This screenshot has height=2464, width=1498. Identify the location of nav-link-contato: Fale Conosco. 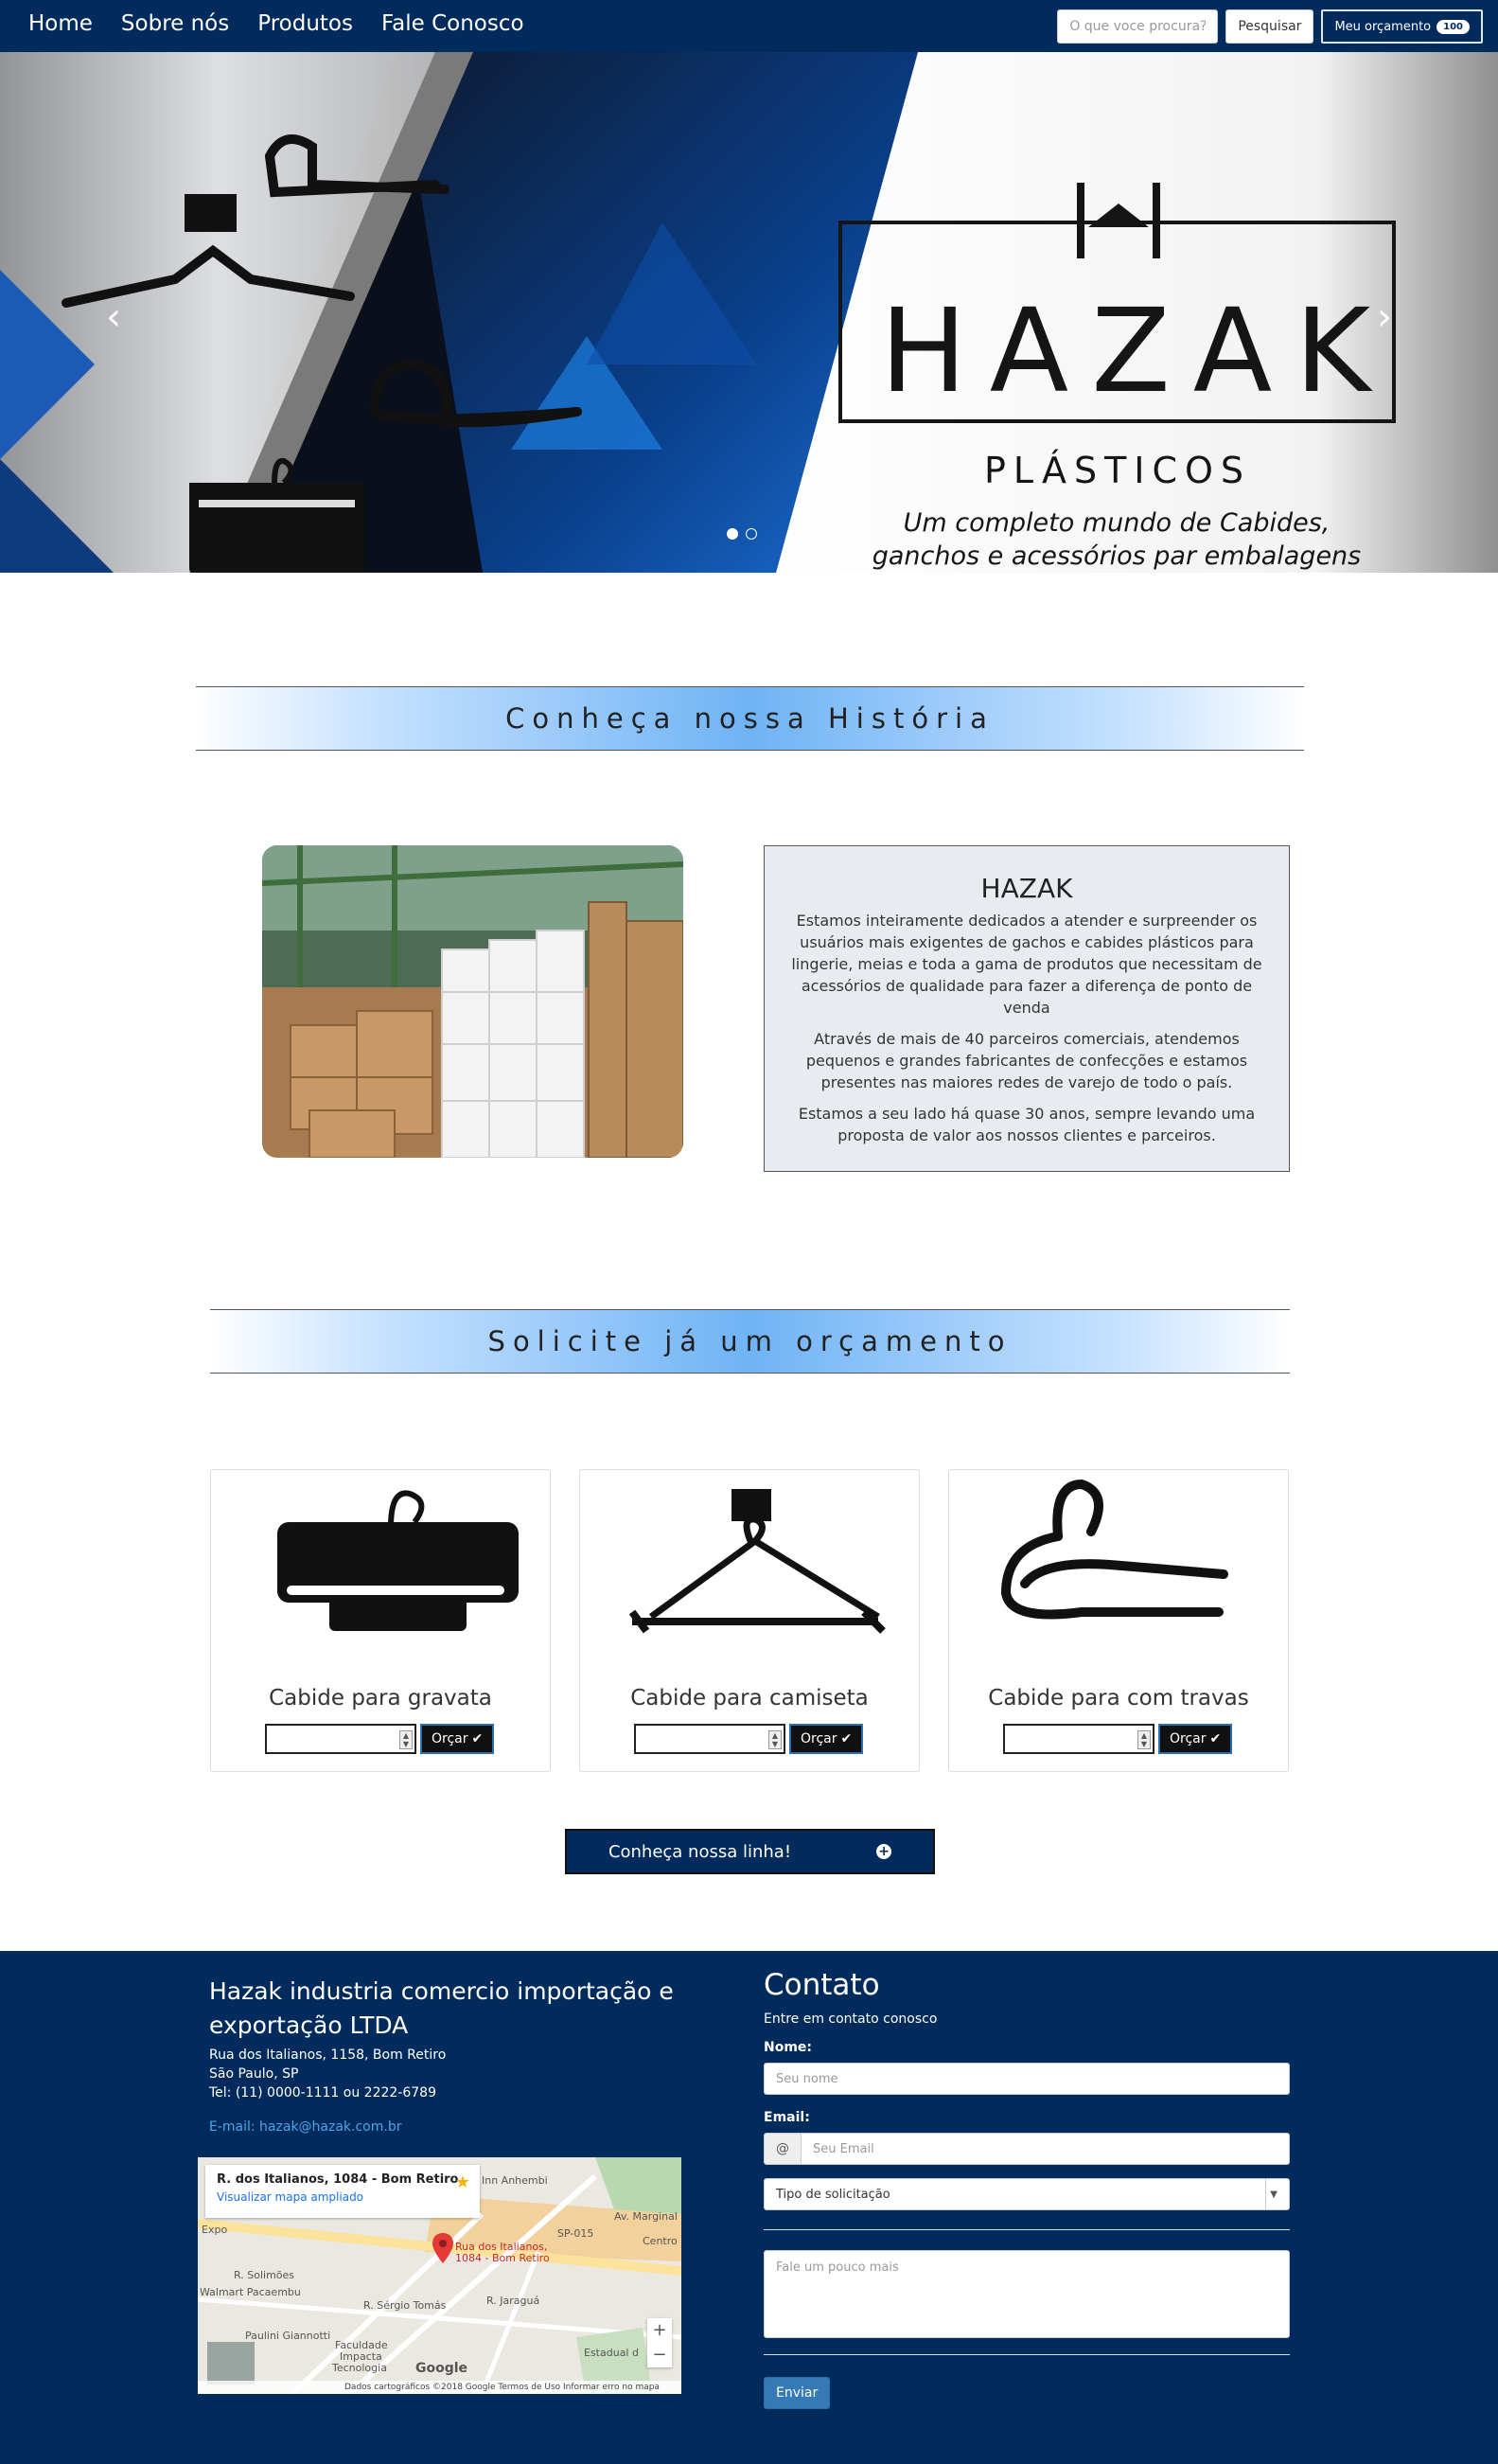
(452, 23).